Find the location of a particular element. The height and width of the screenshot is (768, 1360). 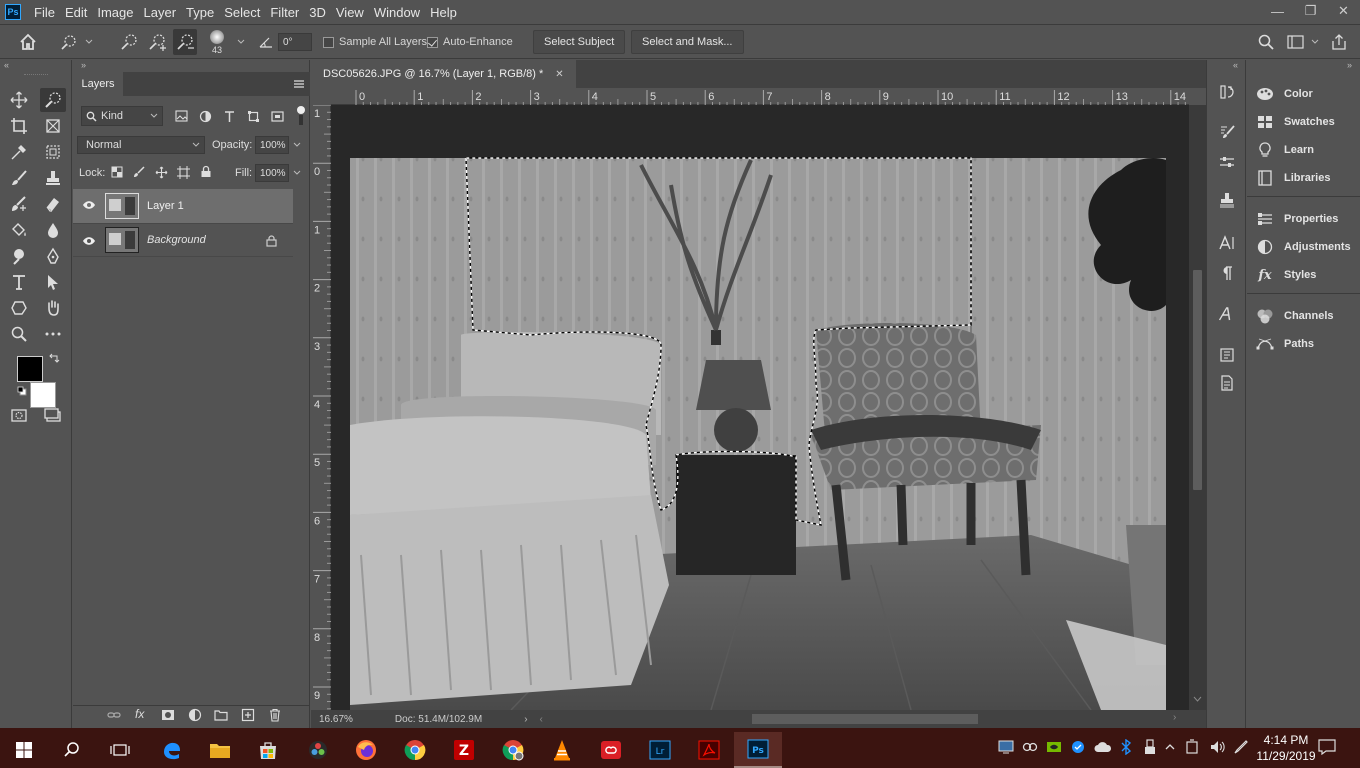

horizontal-ruler: 0 1 2 3 4 5 6 7 8 9 10 11 12 13 14 is located at coordinates (760, 96).